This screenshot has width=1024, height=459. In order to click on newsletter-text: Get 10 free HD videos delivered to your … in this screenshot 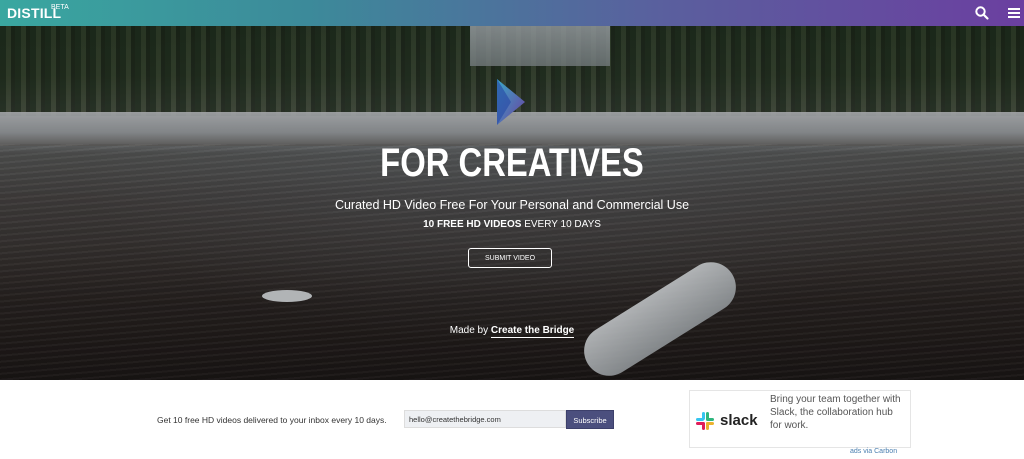, I will do `click(272, 420)`.